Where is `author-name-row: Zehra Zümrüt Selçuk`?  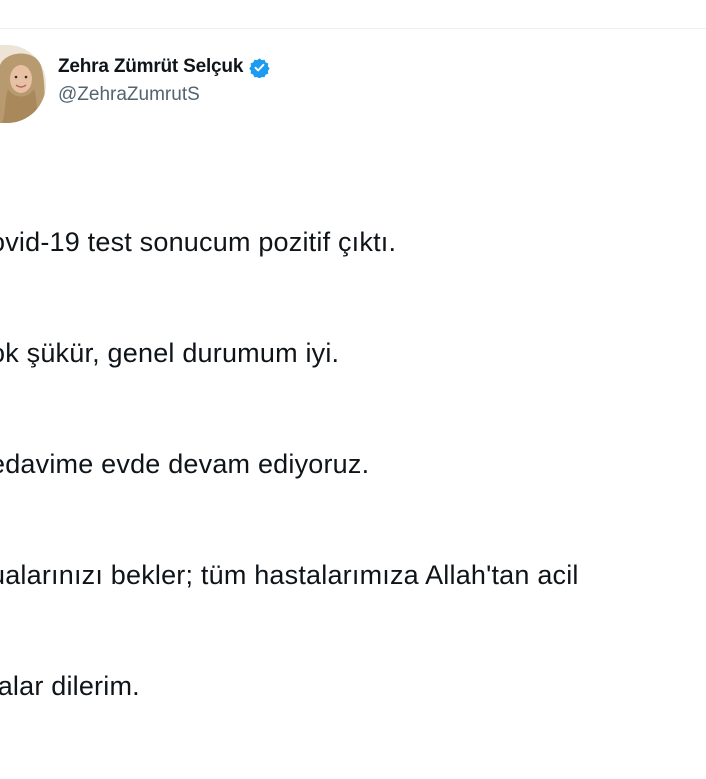
author-name-row: Zehra Zümrüt Selçuk is located at coordinates (164, 67).